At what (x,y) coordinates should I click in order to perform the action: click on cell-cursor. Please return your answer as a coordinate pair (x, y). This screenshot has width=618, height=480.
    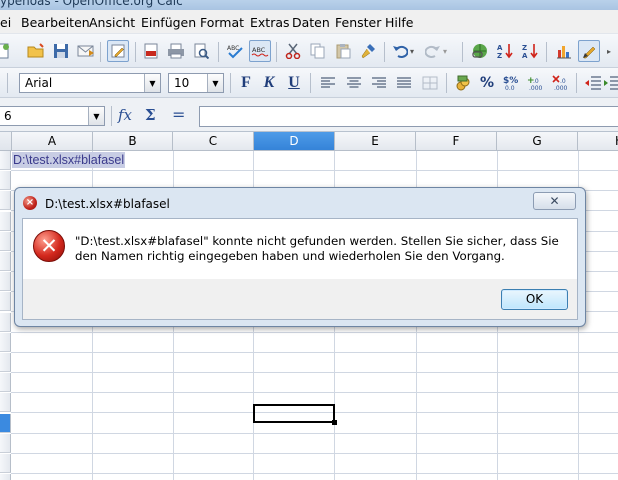
    Looking at the image, I should click on (295, 414).